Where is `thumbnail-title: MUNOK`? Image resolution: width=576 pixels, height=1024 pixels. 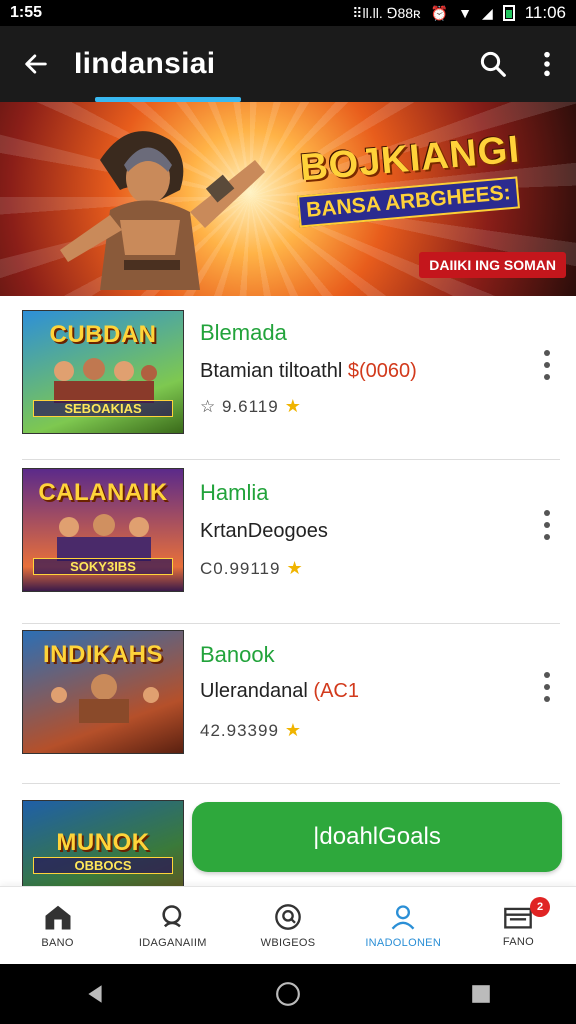 thumbnail-title: MUNOK is located at coordinates (103, 842).